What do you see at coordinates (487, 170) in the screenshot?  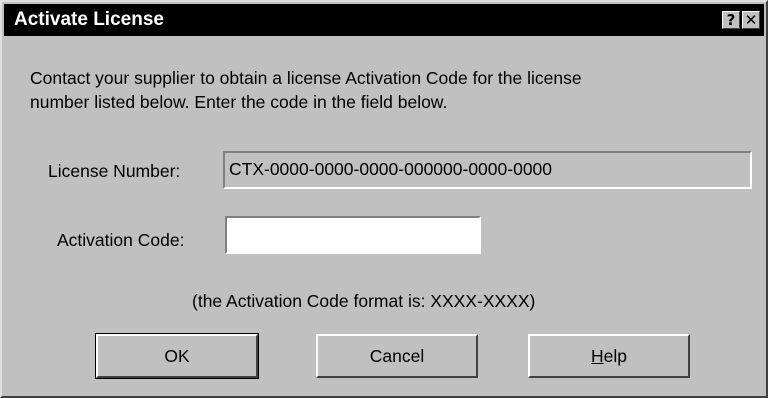 I see `license-number-field: CTX-0000-0000-0000-000000-0000-0000` at bounding box center [487, 170].